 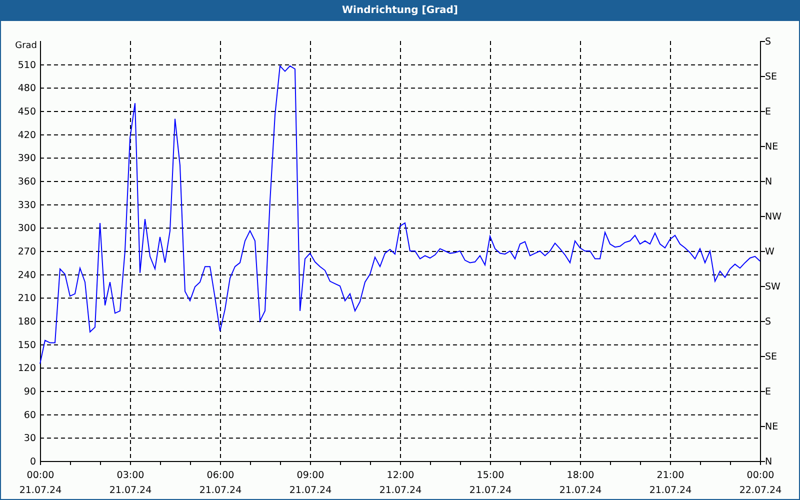 What do you see at coordinates (27, 112) in the screenshot?
I see `y-tick-label: 450` at bounding box center [27, 112].